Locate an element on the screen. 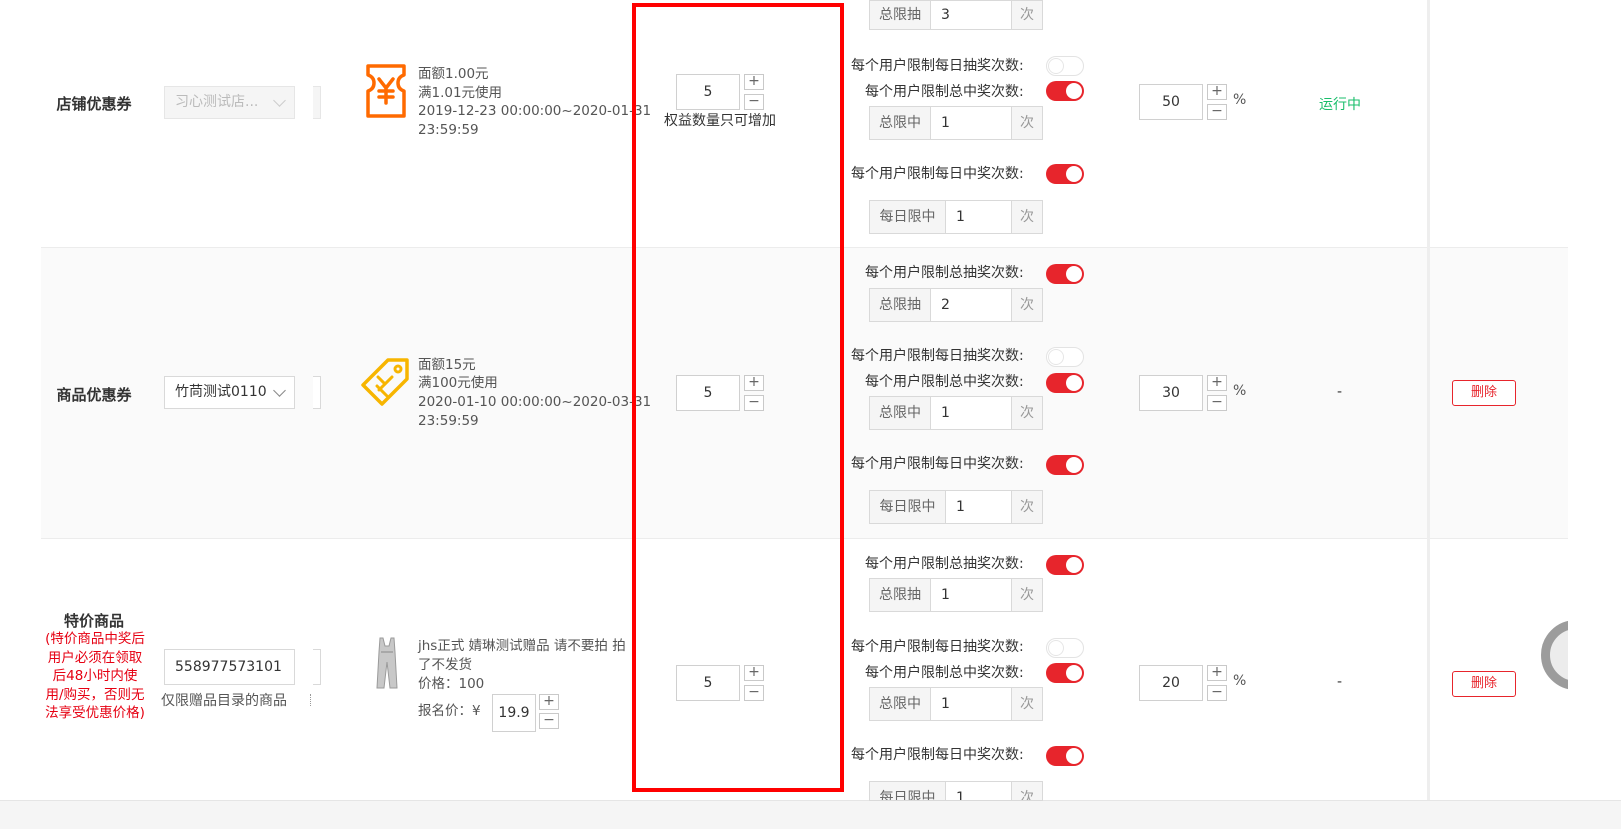 The height and width of the screenshot is (829, 1621). page-edge-mask is located at coordinates (1594, 400).